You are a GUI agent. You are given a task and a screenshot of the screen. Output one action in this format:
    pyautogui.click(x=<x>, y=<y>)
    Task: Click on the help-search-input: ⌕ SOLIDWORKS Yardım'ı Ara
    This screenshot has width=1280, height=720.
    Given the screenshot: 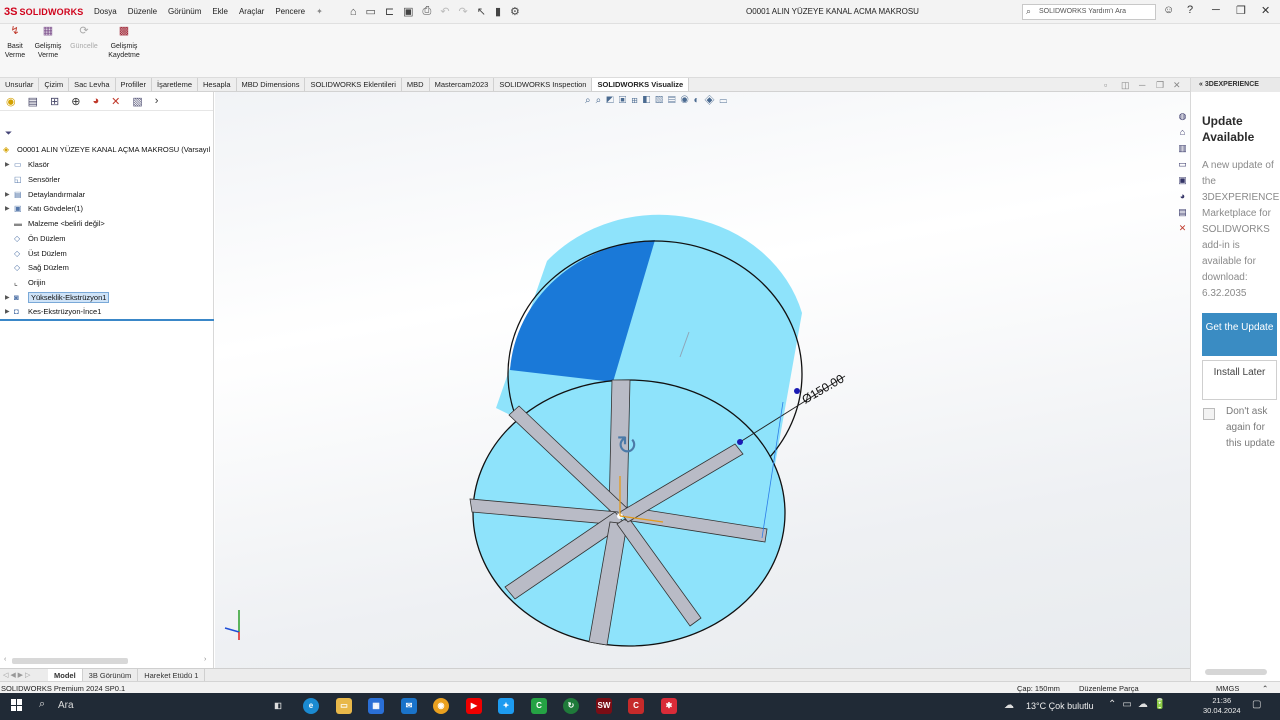 What is the action you would take?
    pyautogui.click(x=1089, y=12)
    